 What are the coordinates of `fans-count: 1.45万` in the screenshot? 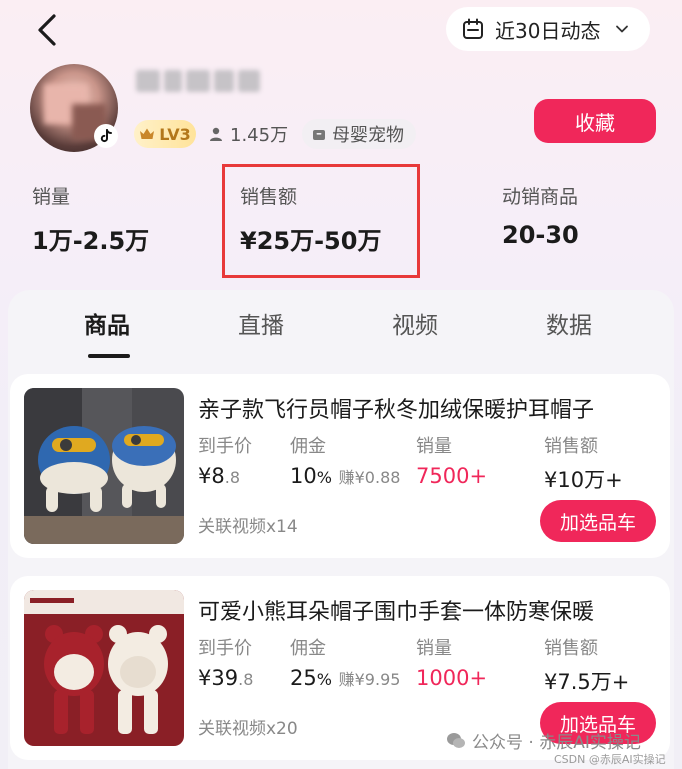 It's located at (248, 134).